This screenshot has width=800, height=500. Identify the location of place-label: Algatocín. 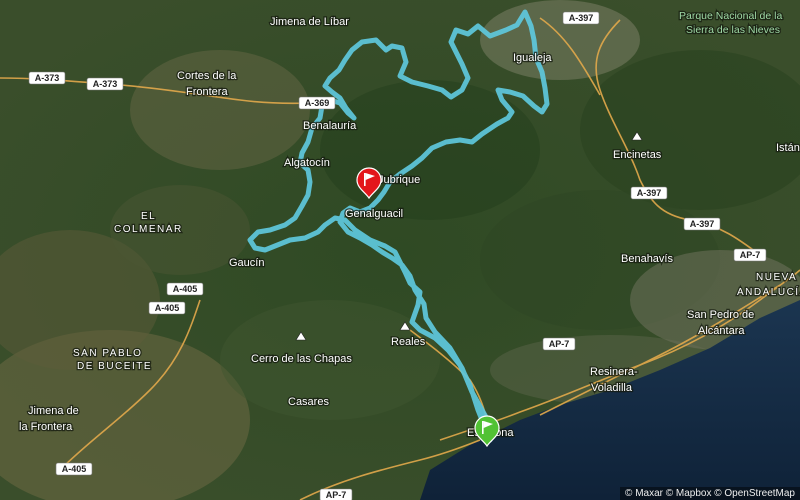
(307, 163).